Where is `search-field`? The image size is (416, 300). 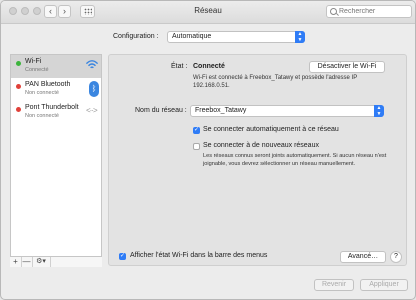
search-field is located at coordinates (369, 11).